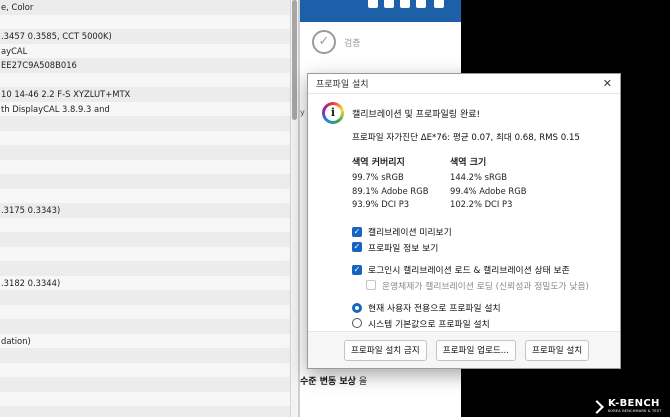  I want to click on info-row: th DisplayCAL 3.8.9.3 and, so click(145, 108).